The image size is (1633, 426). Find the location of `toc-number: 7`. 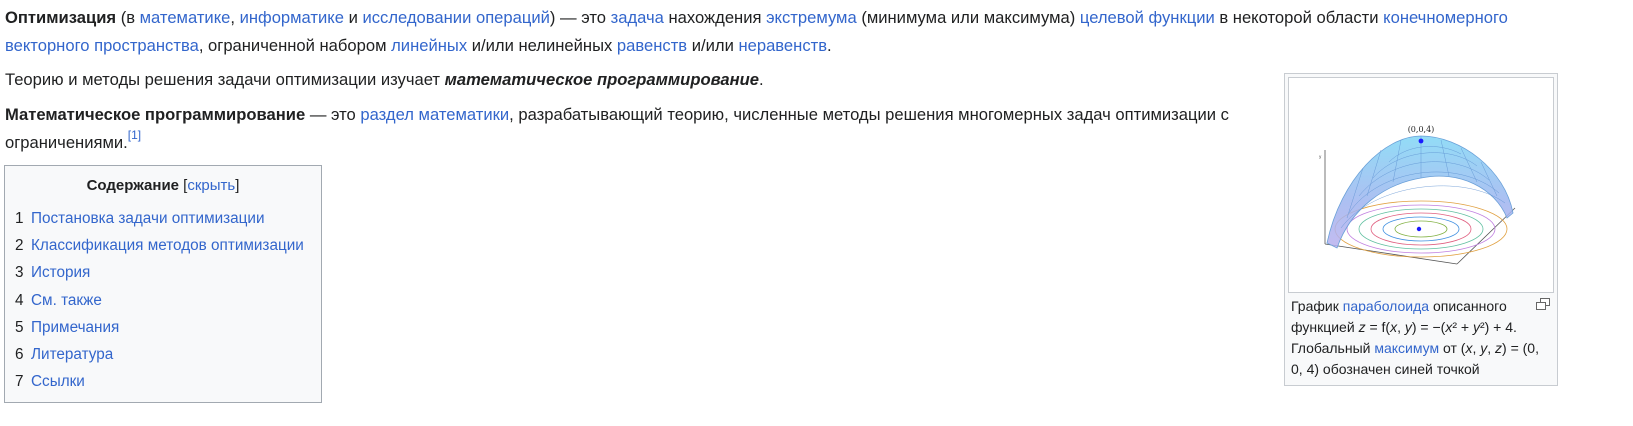

toc-number: 7 is located at coordinates (19, 382).